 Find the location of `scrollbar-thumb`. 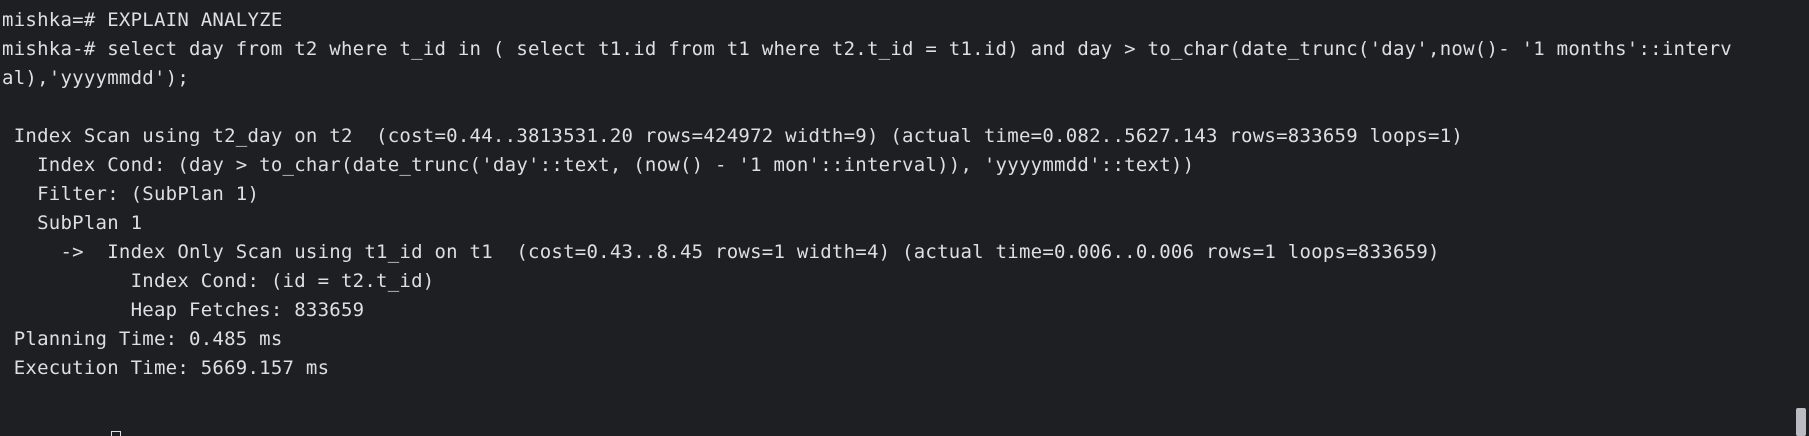

scrollbar-thumb is located at coordinates (1801, 422).